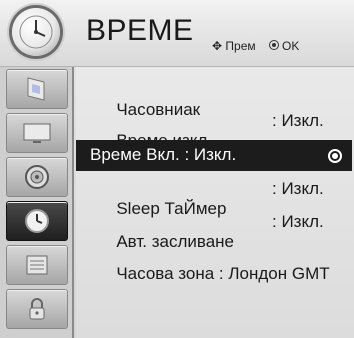  I want to click on screen-icon, so click(37, 133).